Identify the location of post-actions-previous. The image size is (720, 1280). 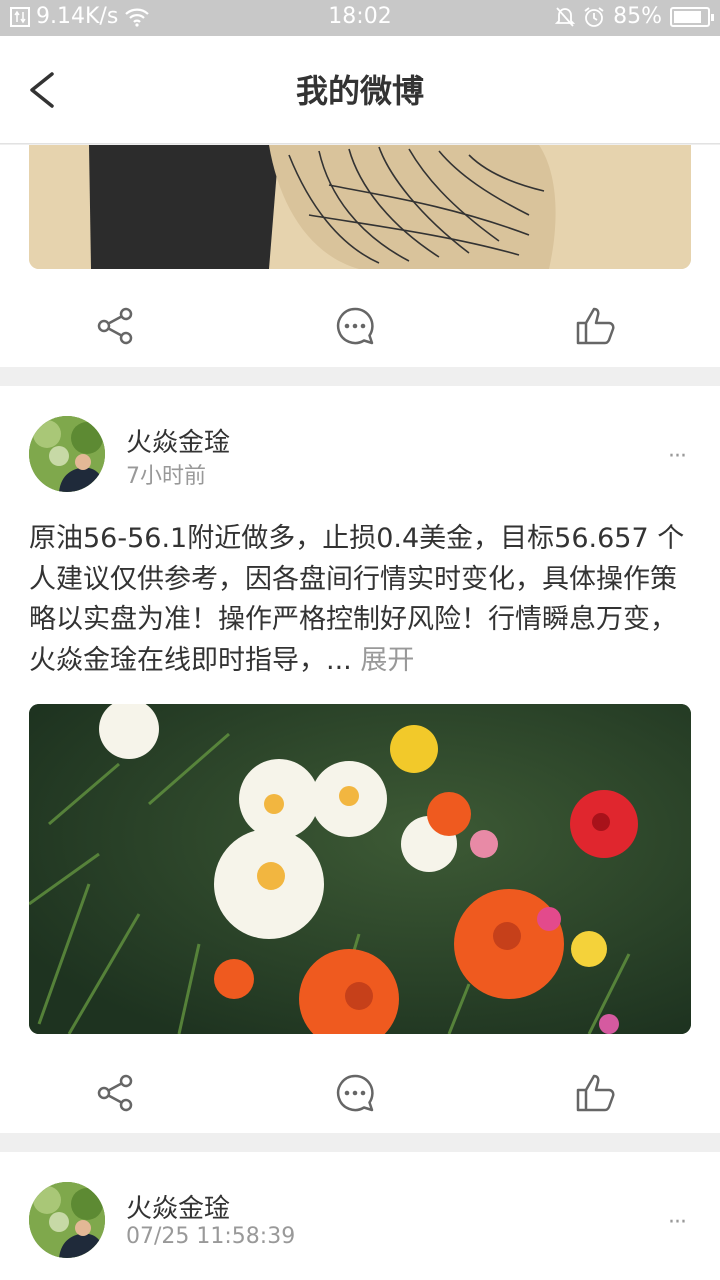
(360, 326).